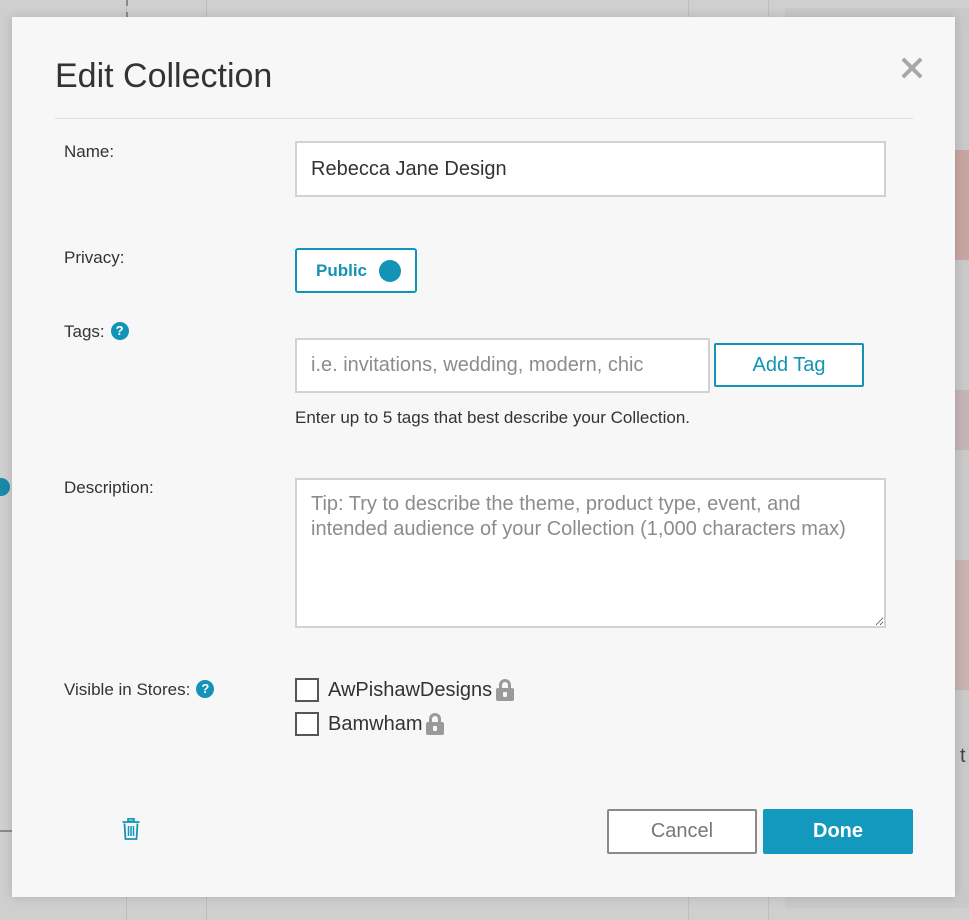 The image size is (969, 920). Describe the element at coordinates (131, 829) in the screenshot. I see `trash-icon` at that location.